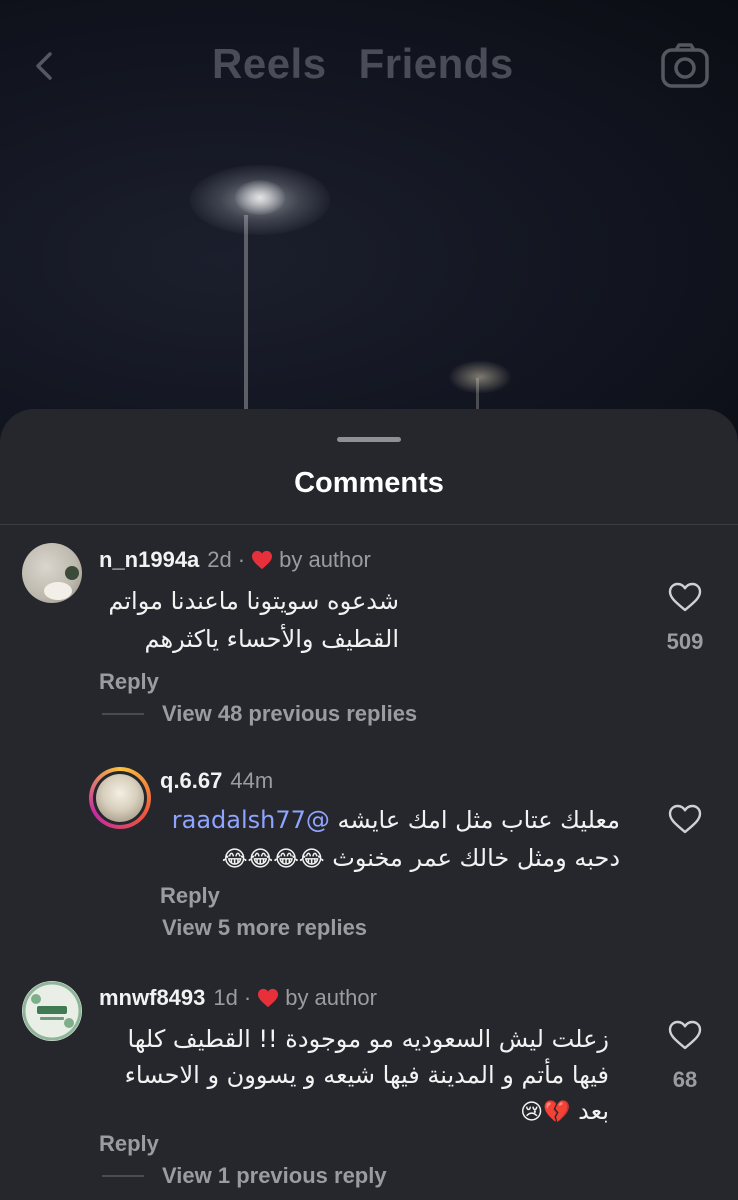 The height and width of the screenshot is (1200, 738). Describe the element at coordinates (219, 559) in the screenshot. I see `comment-time: 2d` at that location.